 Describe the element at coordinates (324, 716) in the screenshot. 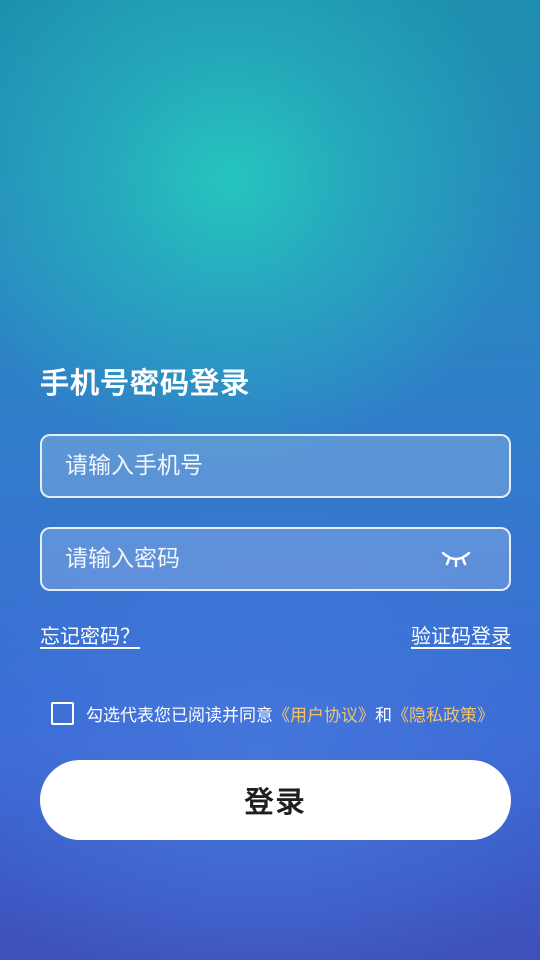

I see `user-agreement-link: 《用户协议》` at that location.